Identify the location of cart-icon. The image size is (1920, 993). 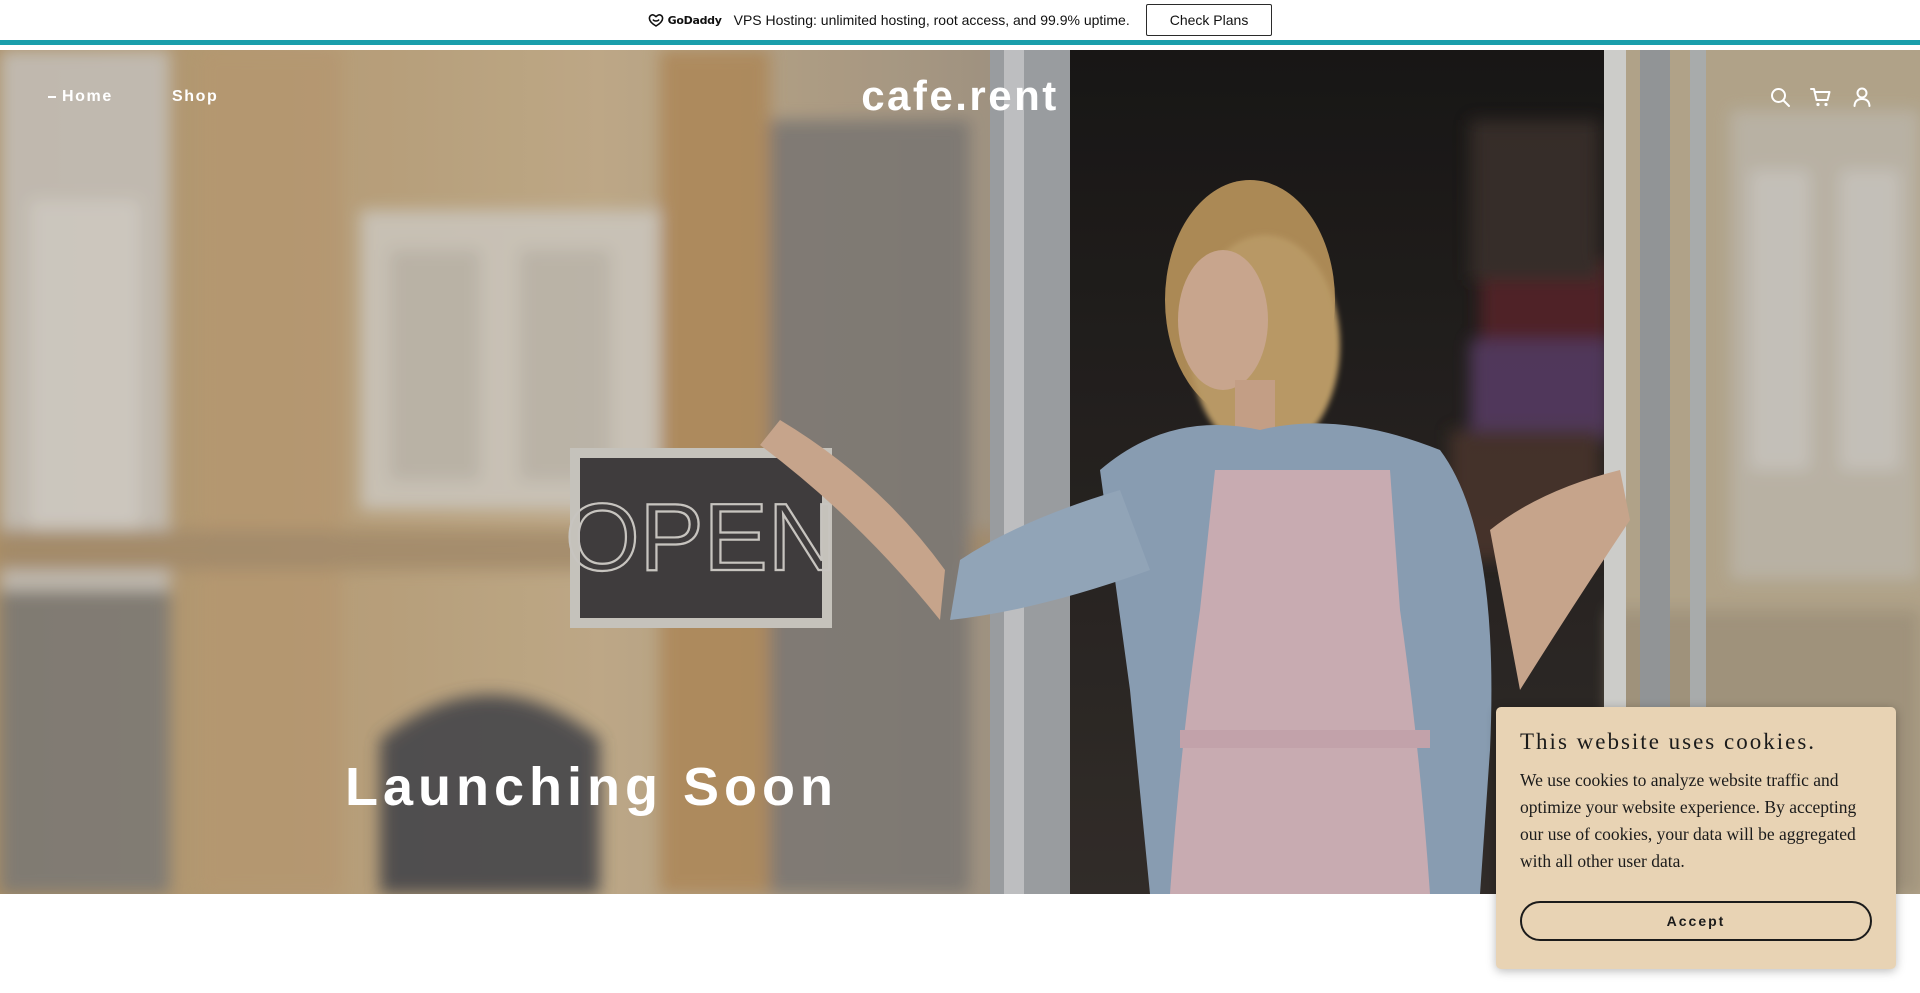
(1821, 97).